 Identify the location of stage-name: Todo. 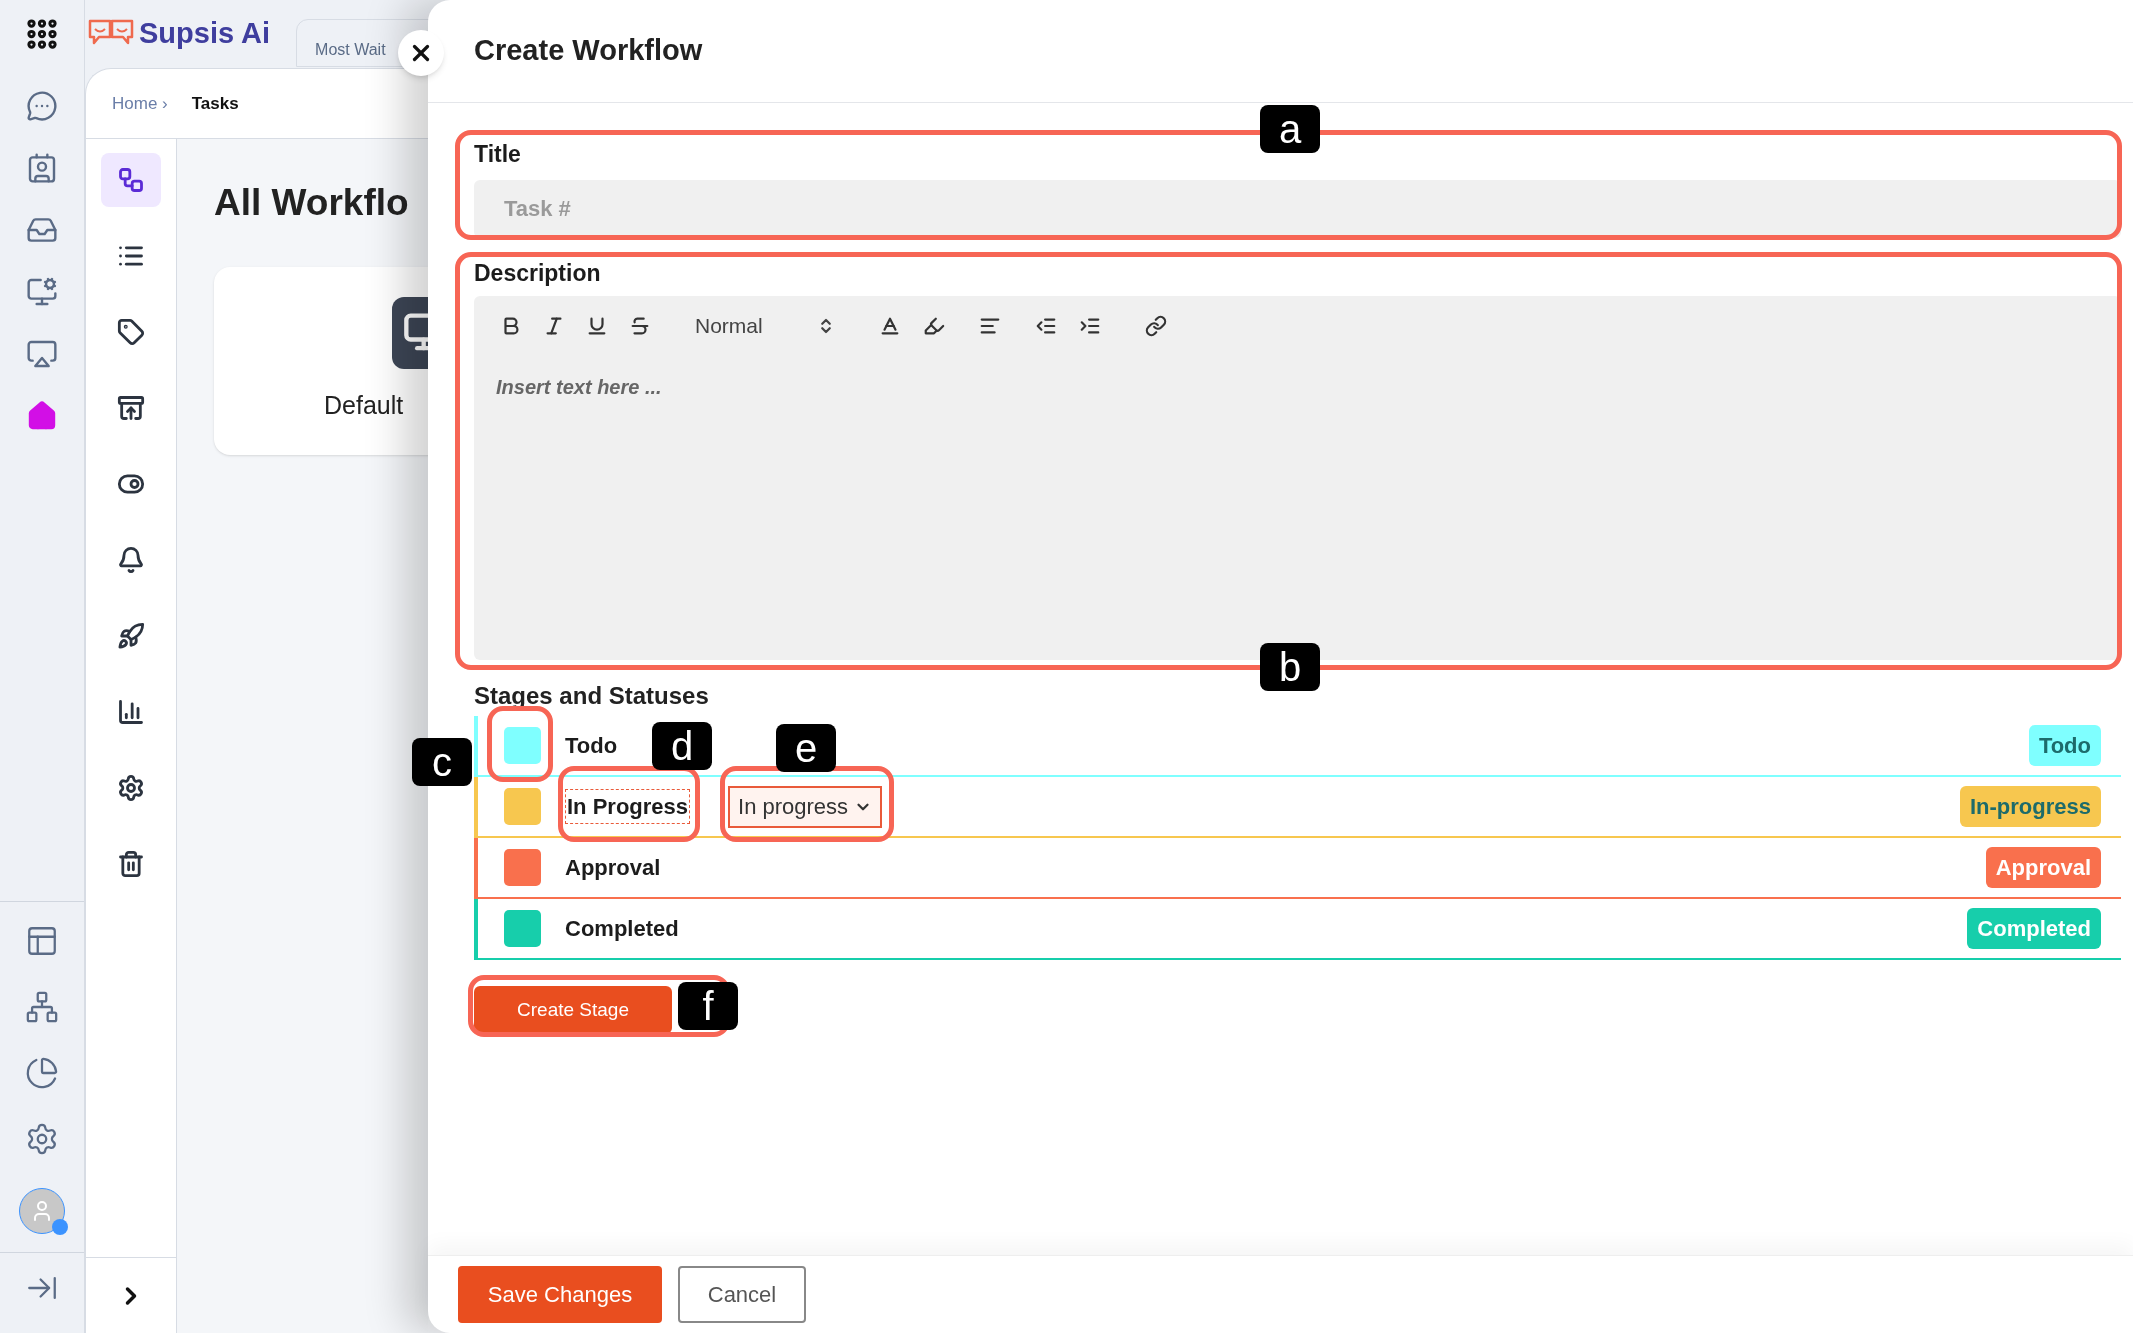
(591, 745).